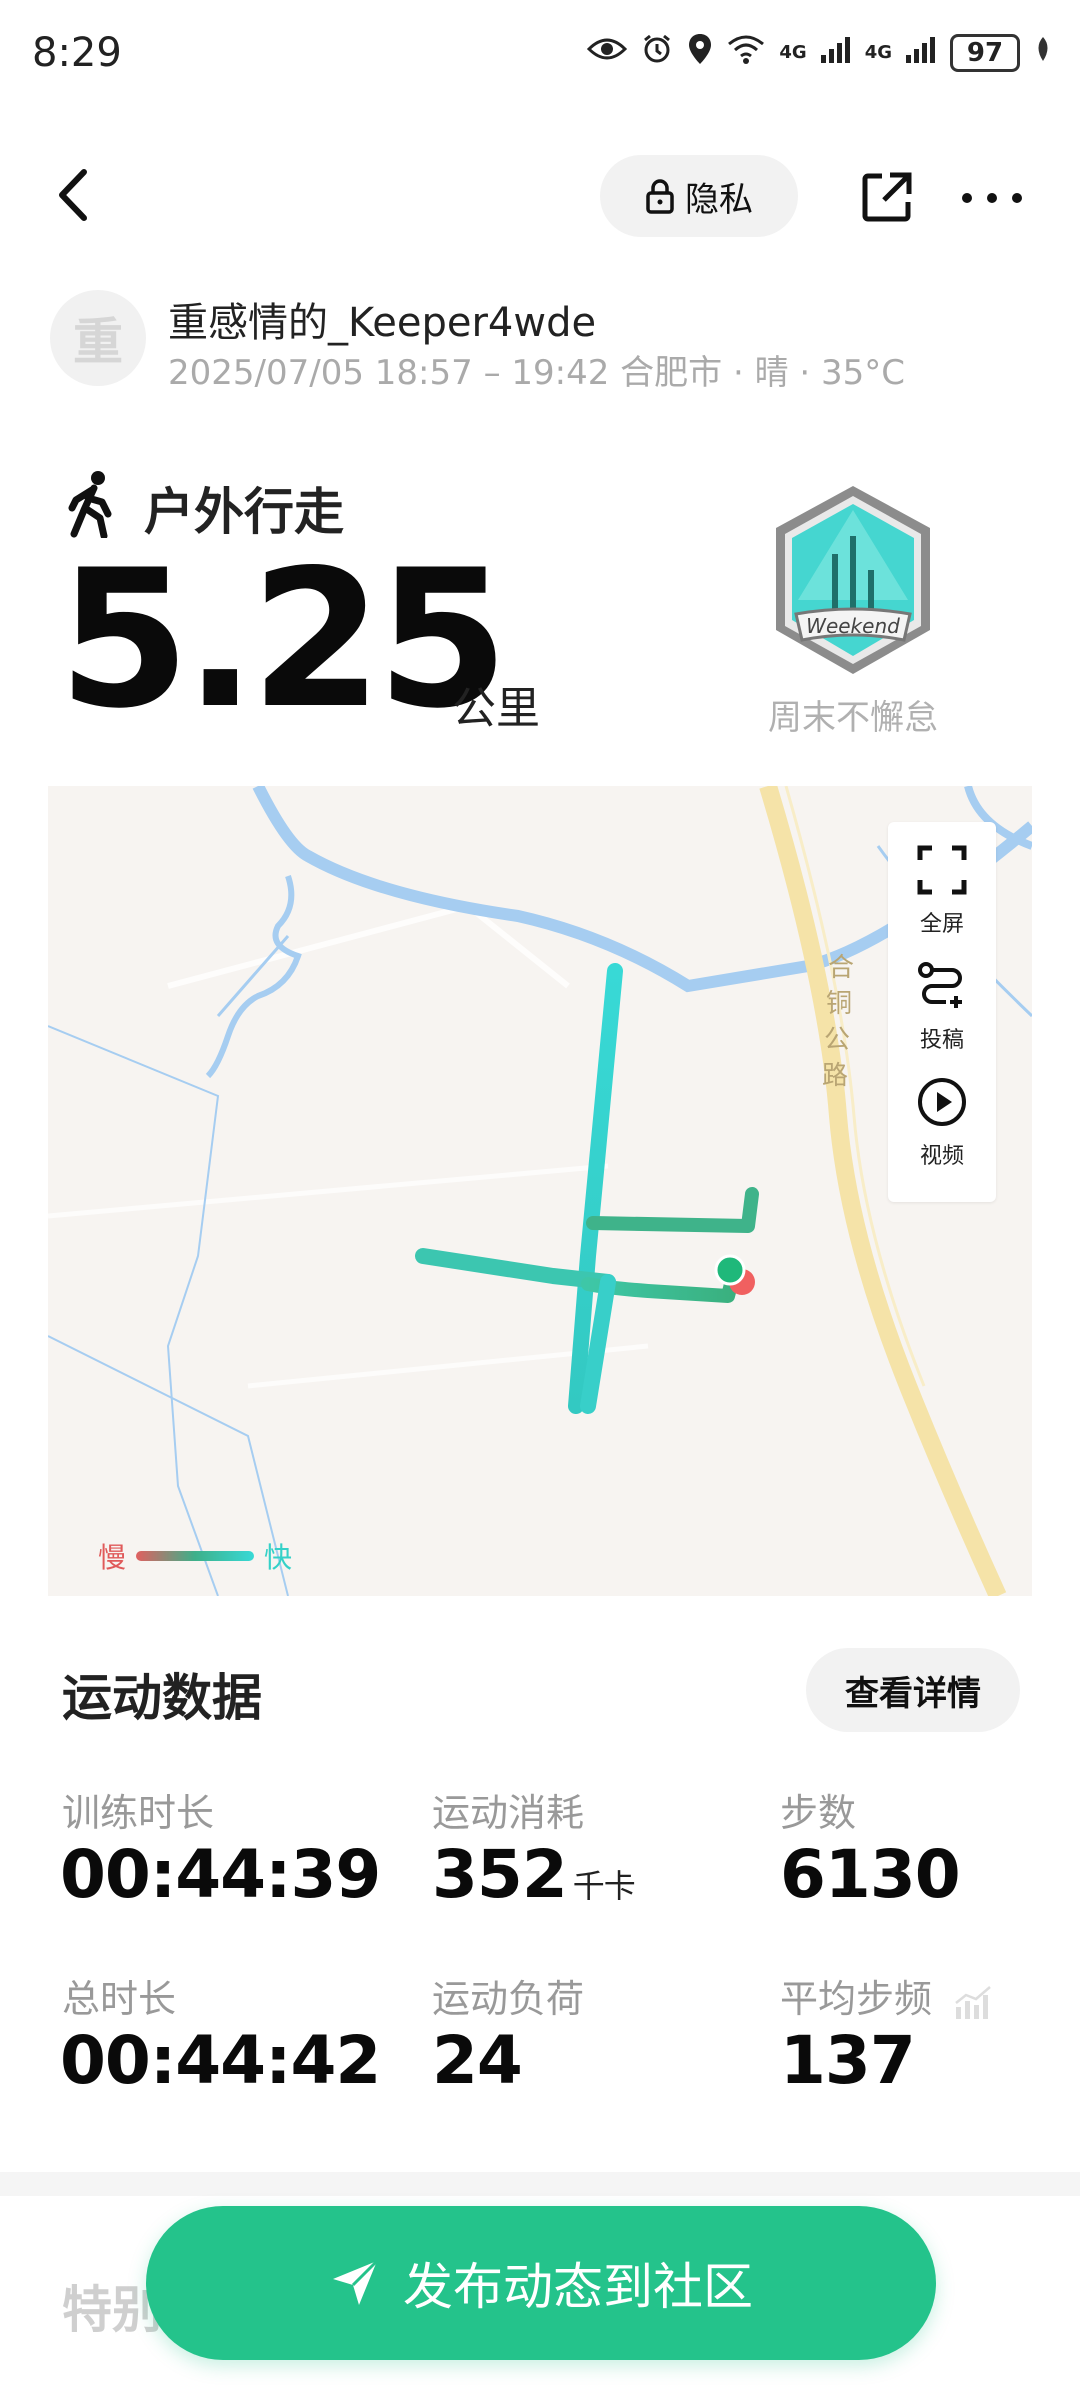 The width and height of the screenshot is (1080, 2400). I want to click on lock-icon, so click(660, 196).